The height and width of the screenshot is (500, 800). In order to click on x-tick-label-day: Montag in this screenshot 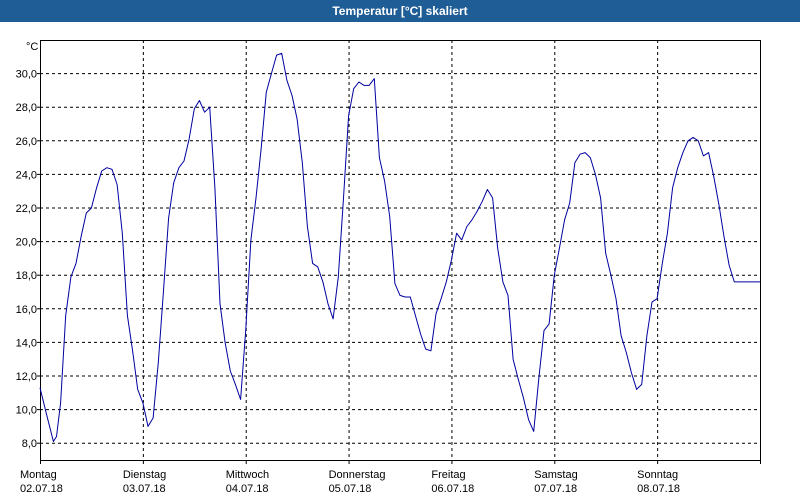, I will do `click(38, 475)`.